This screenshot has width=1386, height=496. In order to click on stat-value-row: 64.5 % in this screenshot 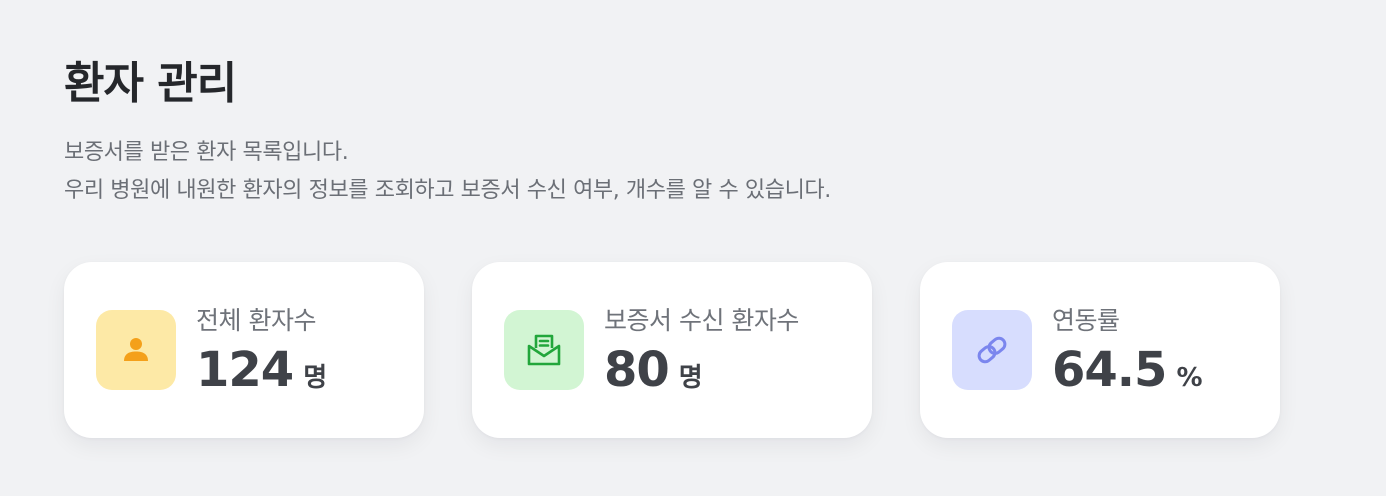, I will do `click(1127, 370)`.